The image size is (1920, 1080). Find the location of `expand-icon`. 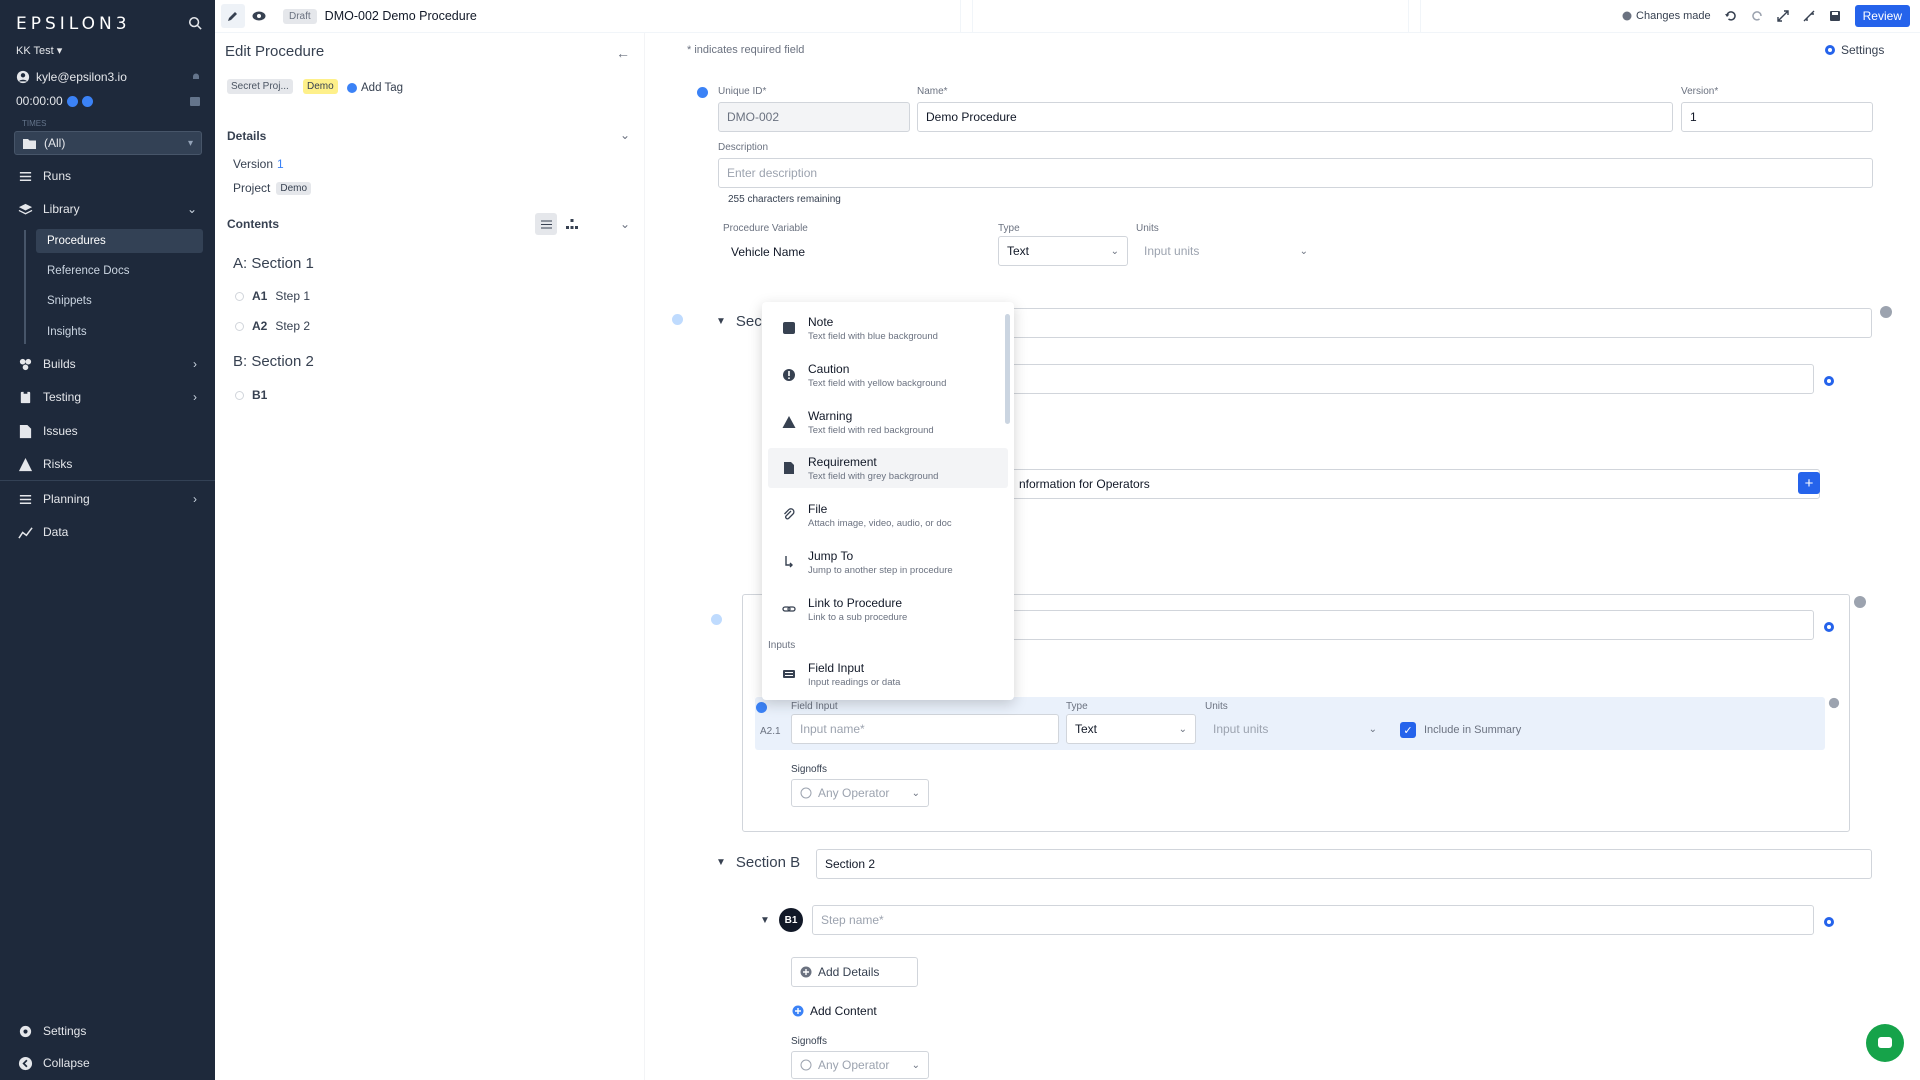

expand-icon is located at coordinates (1782, 16).